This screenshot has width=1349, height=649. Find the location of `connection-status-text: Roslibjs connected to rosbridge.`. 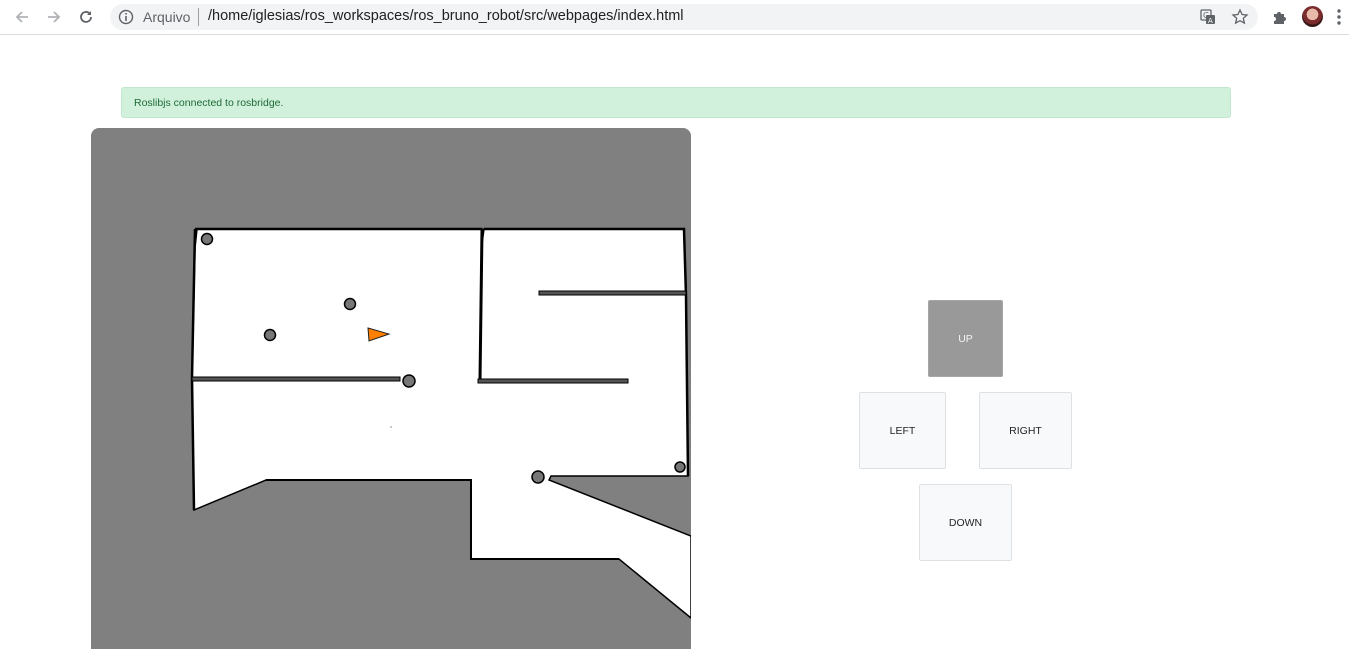

connection-status-text: Roslibjs connected to rosbridge. is located at coordinates (209, 103).